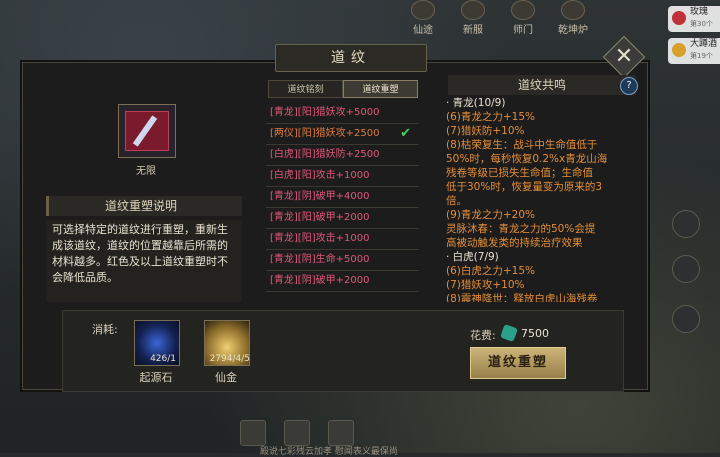 Image resolution: width=720 pixels, height=457 pixels. What do you see at coordinates (163, 359) in the screenshot?
I see `material-count: 426/1` at bounding box center [163, 359].